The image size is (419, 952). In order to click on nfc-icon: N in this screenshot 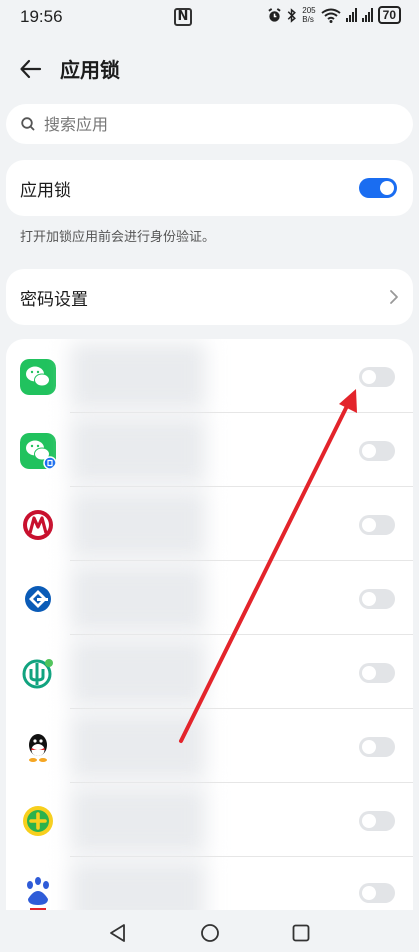, I will do `click(183, 17)`.